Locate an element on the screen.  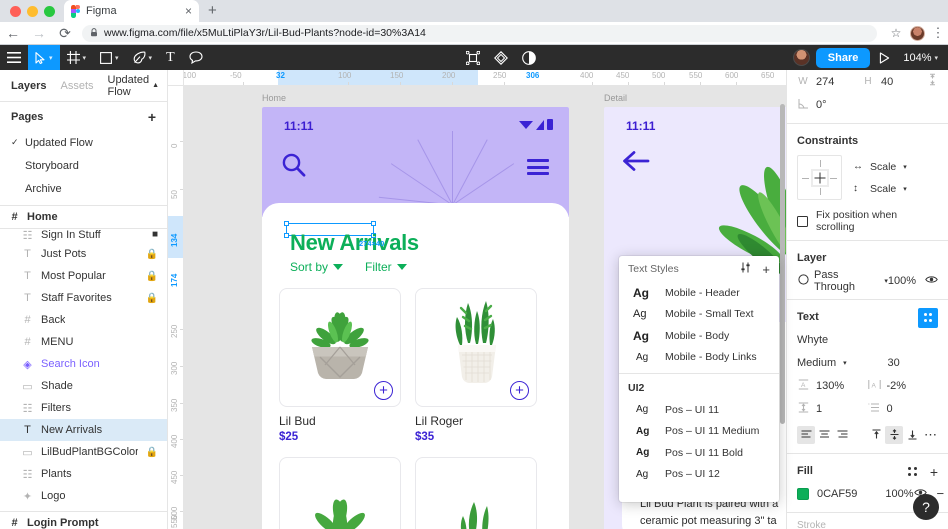
valign-middle-button is located at coordinates (894, 434).